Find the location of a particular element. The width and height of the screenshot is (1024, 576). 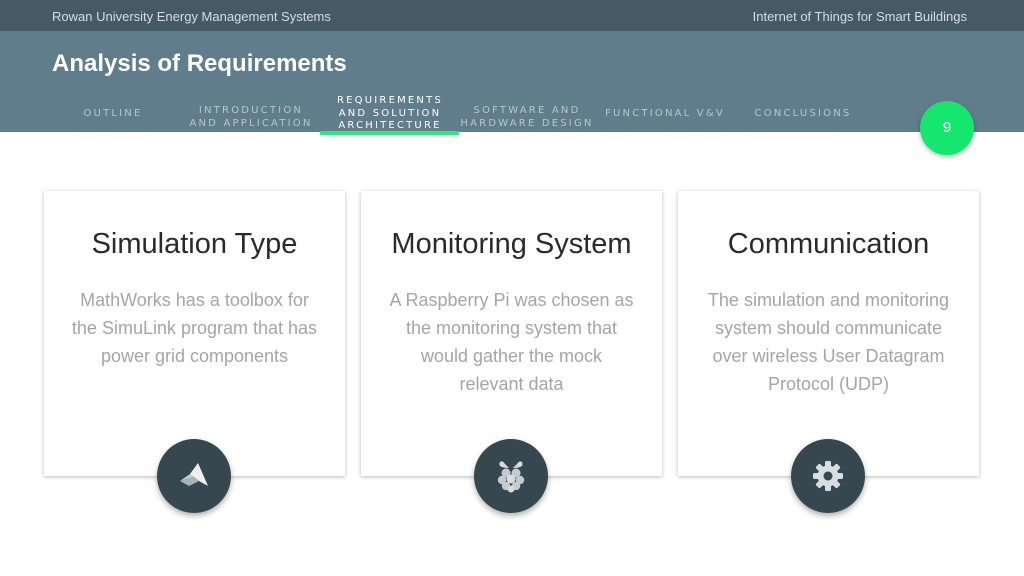

nav-item-label: OUTLINE is located at coordinates (113, 113).